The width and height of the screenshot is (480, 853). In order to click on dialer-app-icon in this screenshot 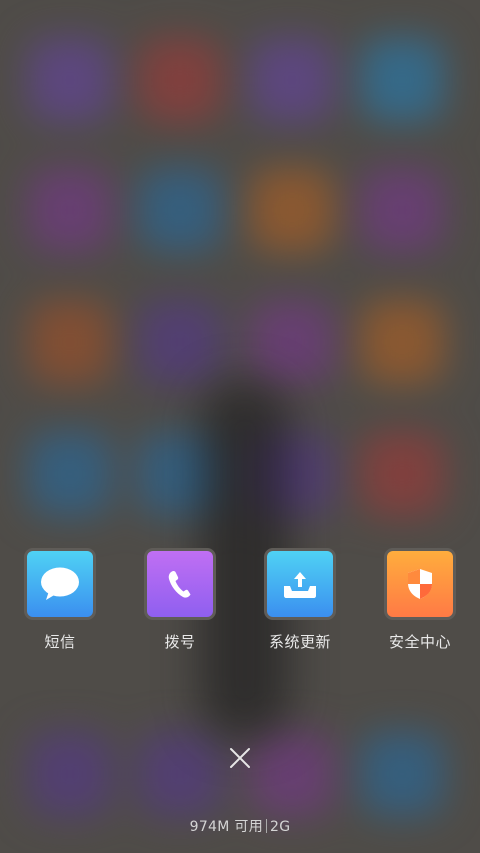, I will do `click(180, 584)`.